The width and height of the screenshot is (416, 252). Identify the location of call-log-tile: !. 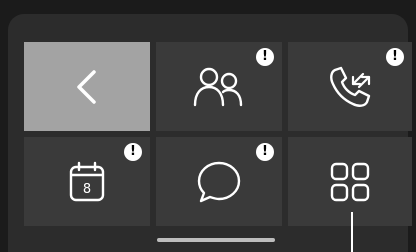
(350, 86).